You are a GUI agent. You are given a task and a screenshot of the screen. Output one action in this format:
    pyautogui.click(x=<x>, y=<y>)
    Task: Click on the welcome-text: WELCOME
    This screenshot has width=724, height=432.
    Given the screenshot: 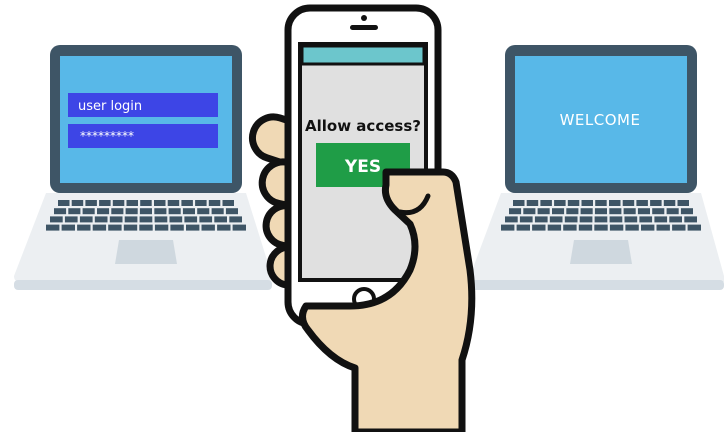 What is the action you would take?
    pyautogui.click(x=600, y=120)
    